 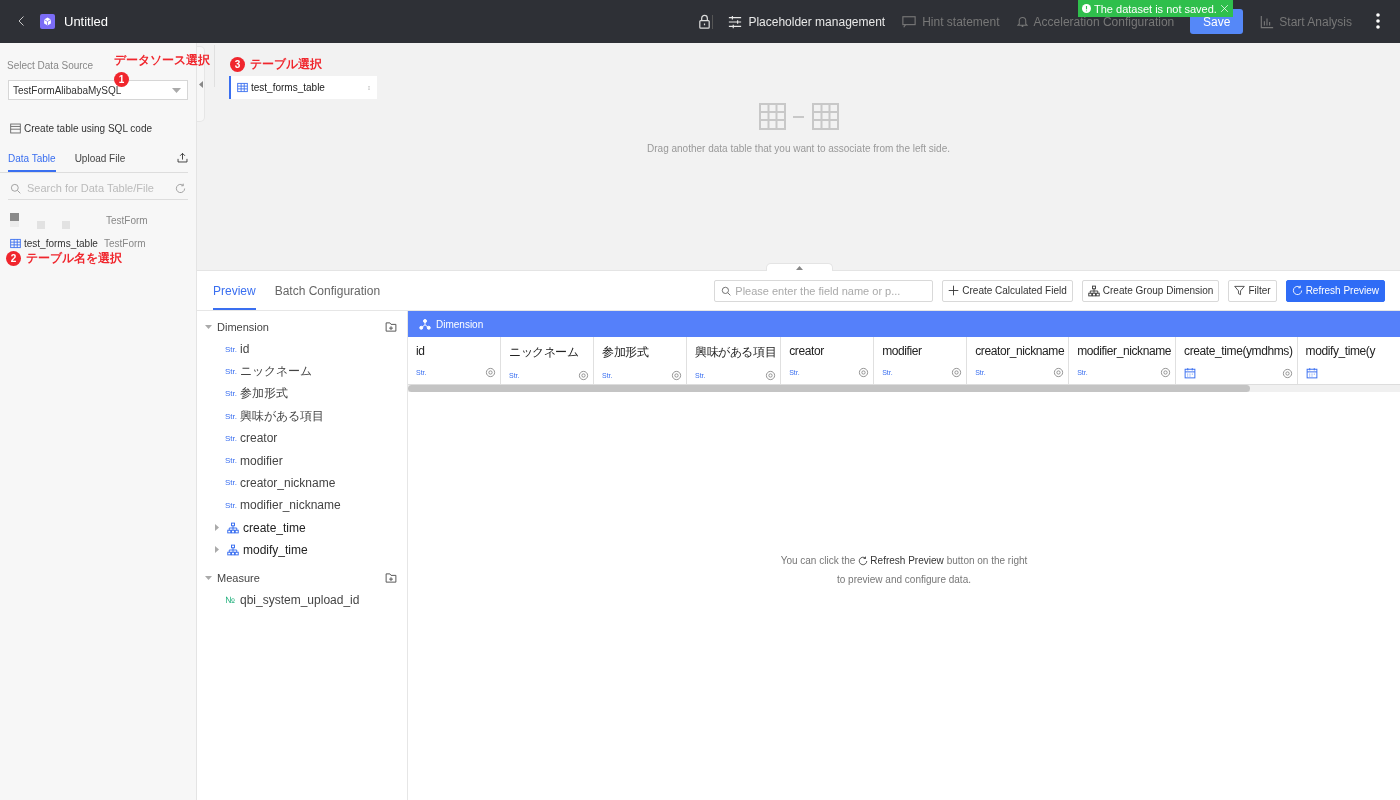 What do you see at coordinates (1086, 8) in the screenshot?
I see `warning-icon` at bounding box center [1086, 8].